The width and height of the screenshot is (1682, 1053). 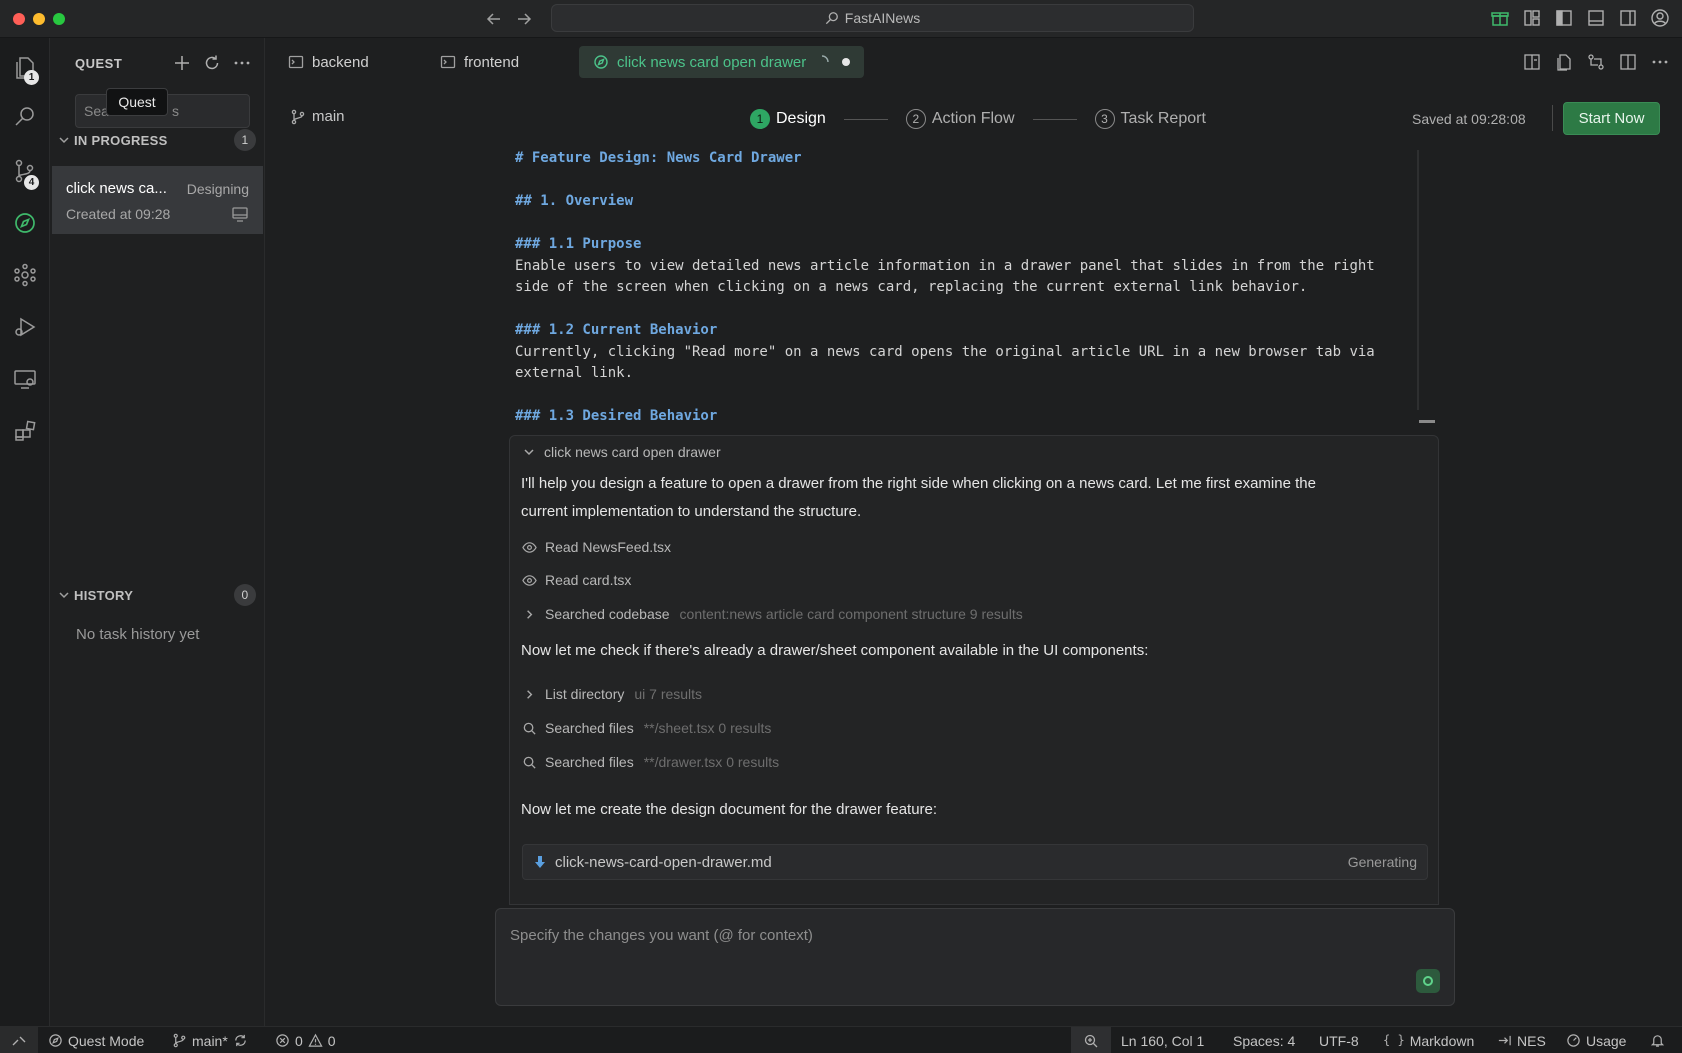 I want to click on md-heading-overview: ## 1. Overview, so click(x=574, y=201).